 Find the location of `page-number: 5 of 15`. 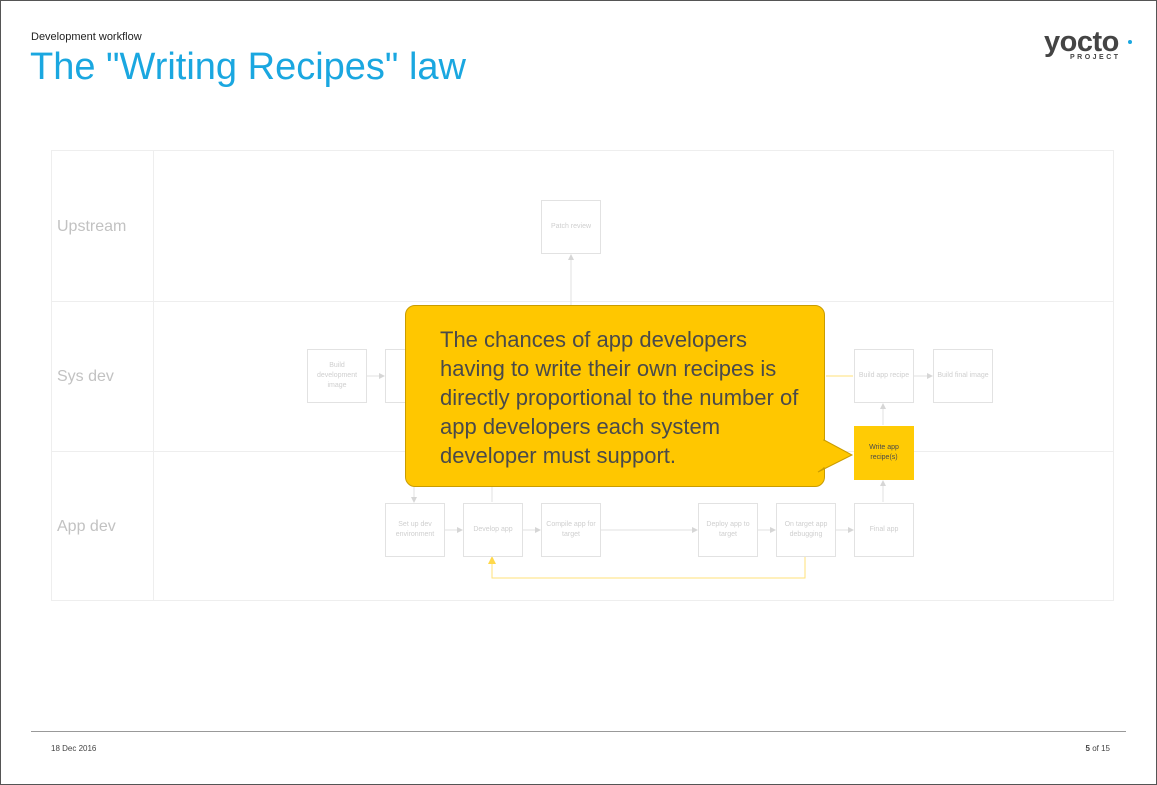

page-number: 5 of 15 is located at coordinates (1097, 748).